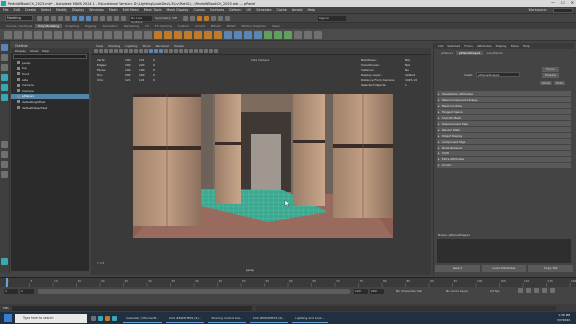 This screenshot has height=324, width=576. Describe the element at coordinates (198, 34) in the screenshot. I see `append-polygon-icon` at that location.